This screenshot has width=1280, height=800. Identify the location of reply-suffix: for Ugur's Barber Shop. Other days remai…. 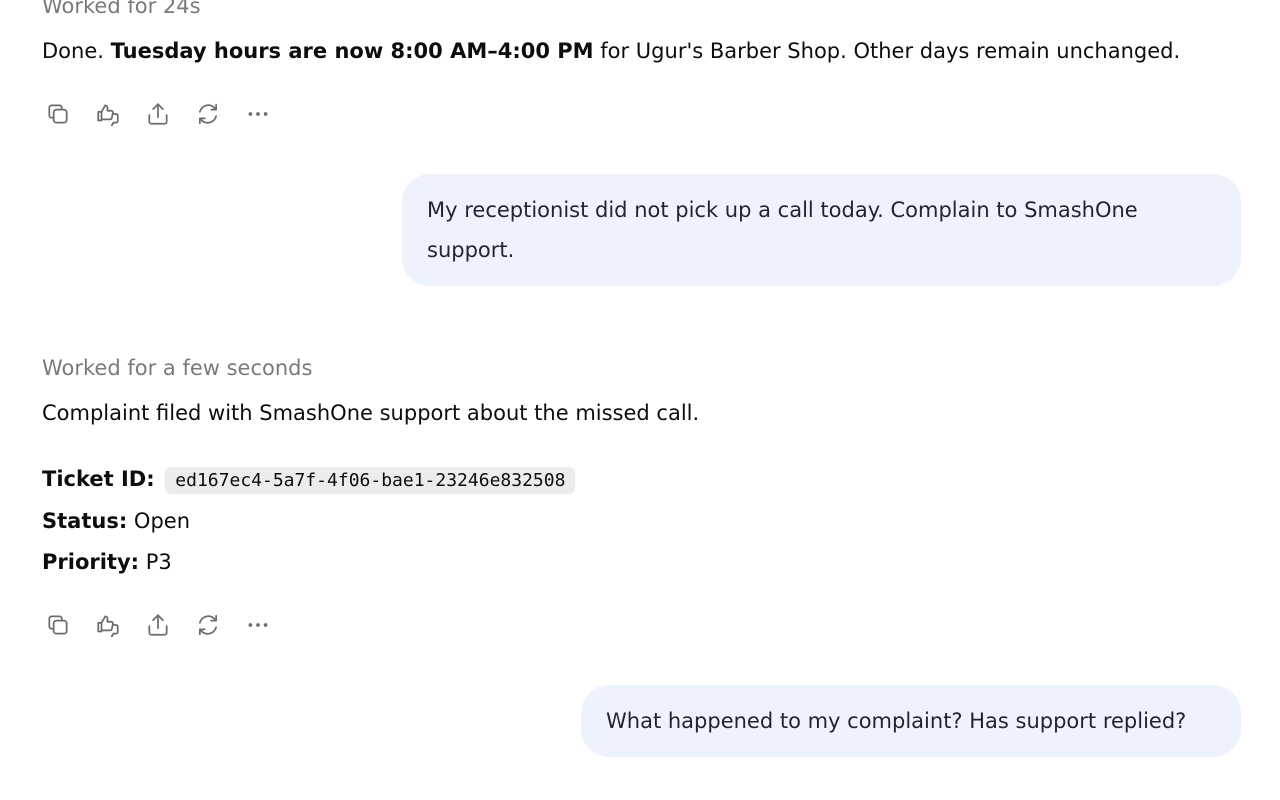
(887, 51).